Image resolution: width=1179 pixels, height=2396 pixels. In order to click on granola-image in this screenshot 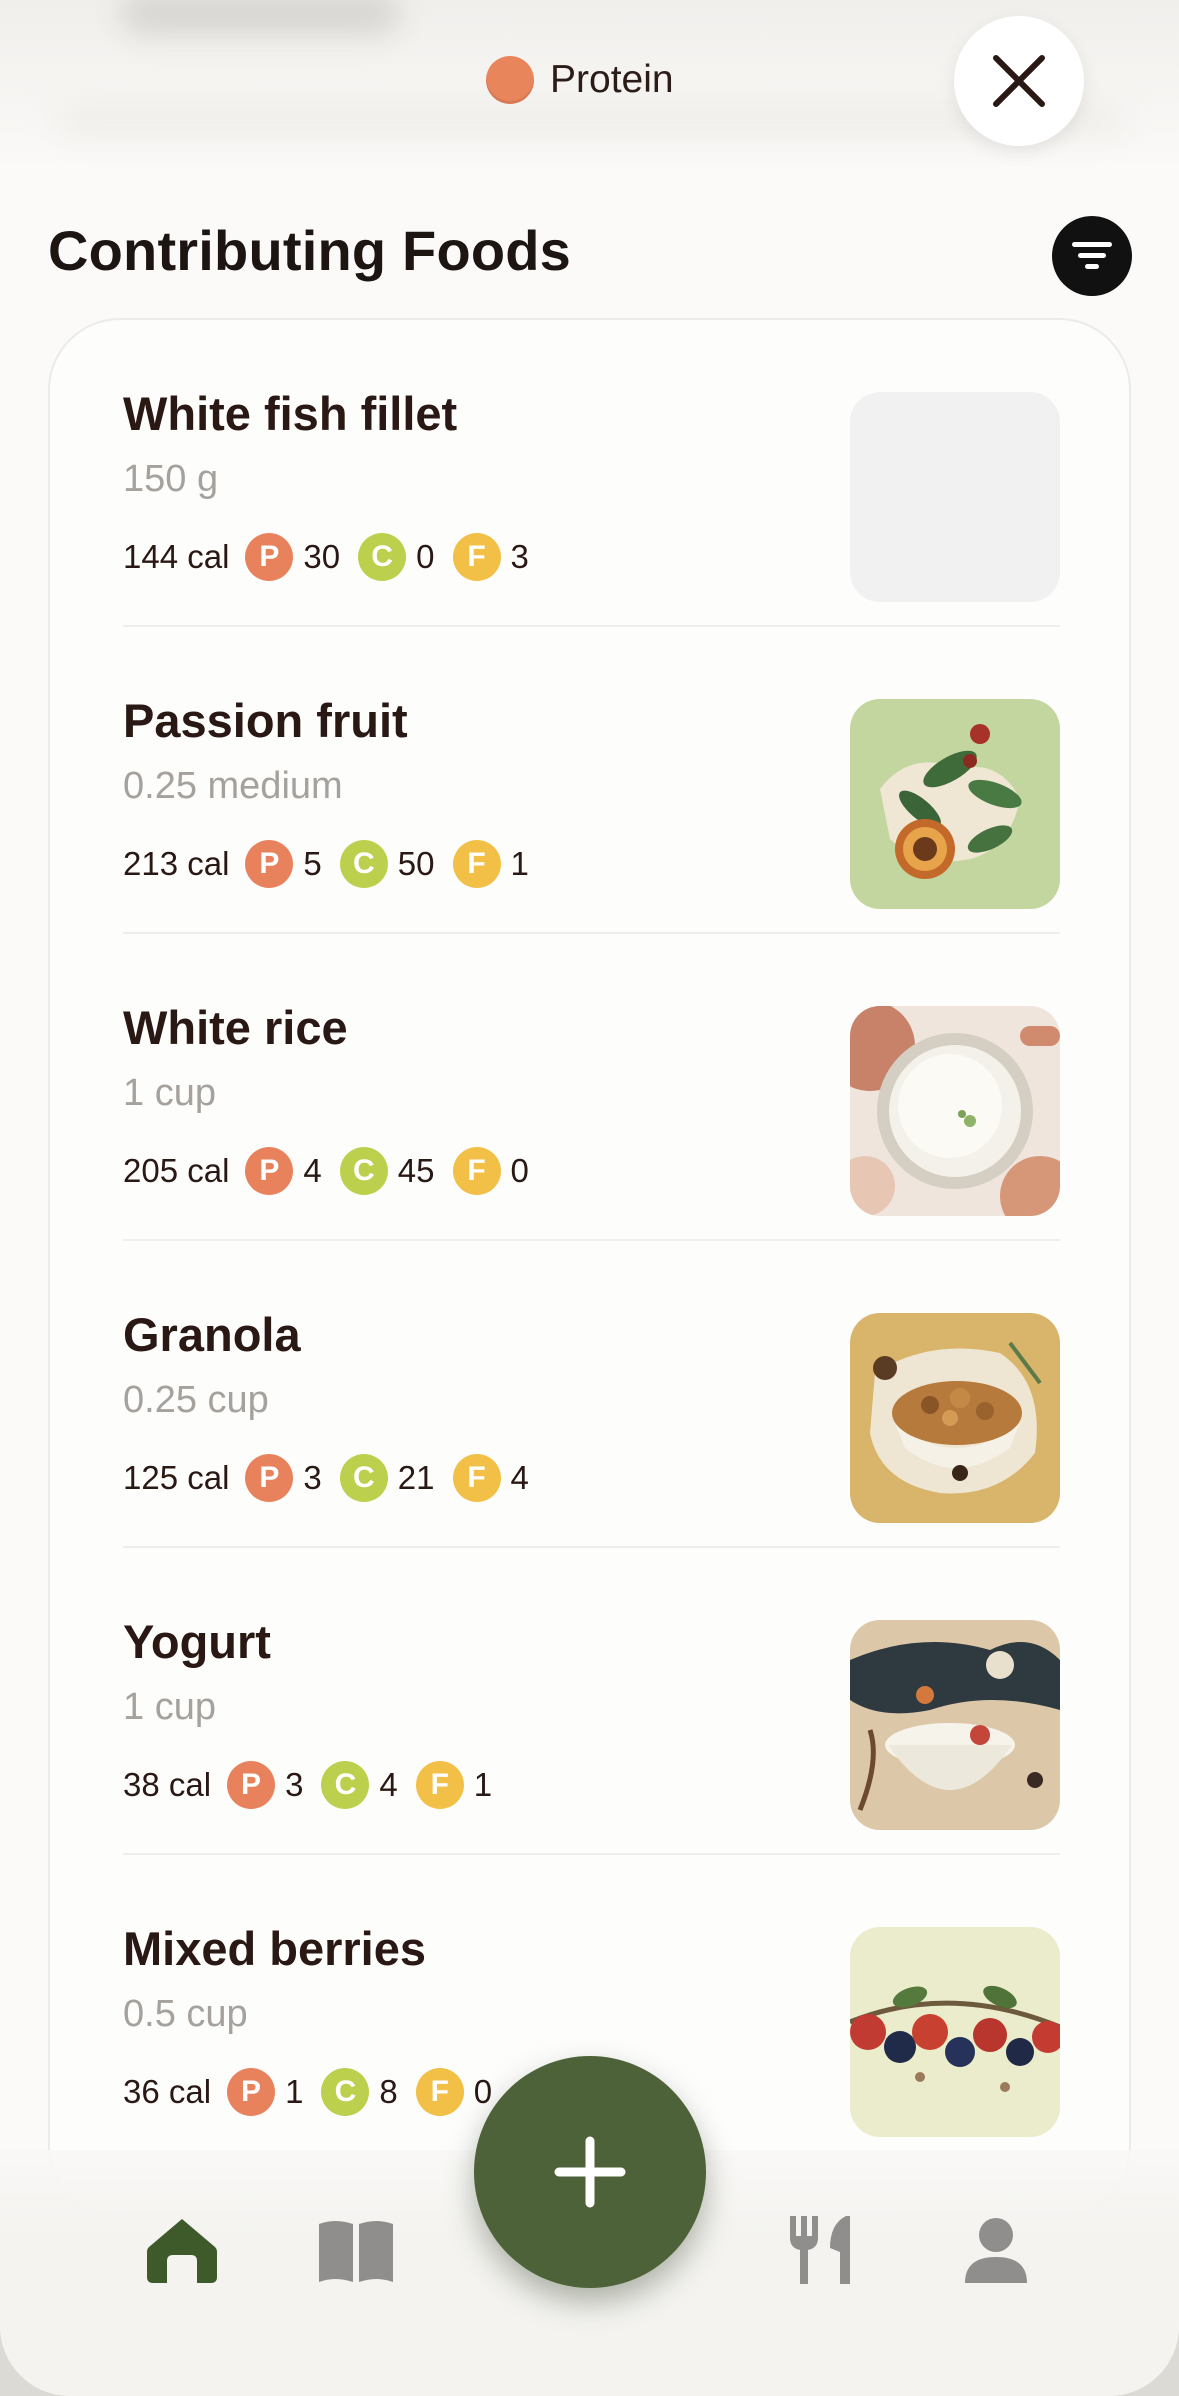, I will do `click(955, 1418)`.